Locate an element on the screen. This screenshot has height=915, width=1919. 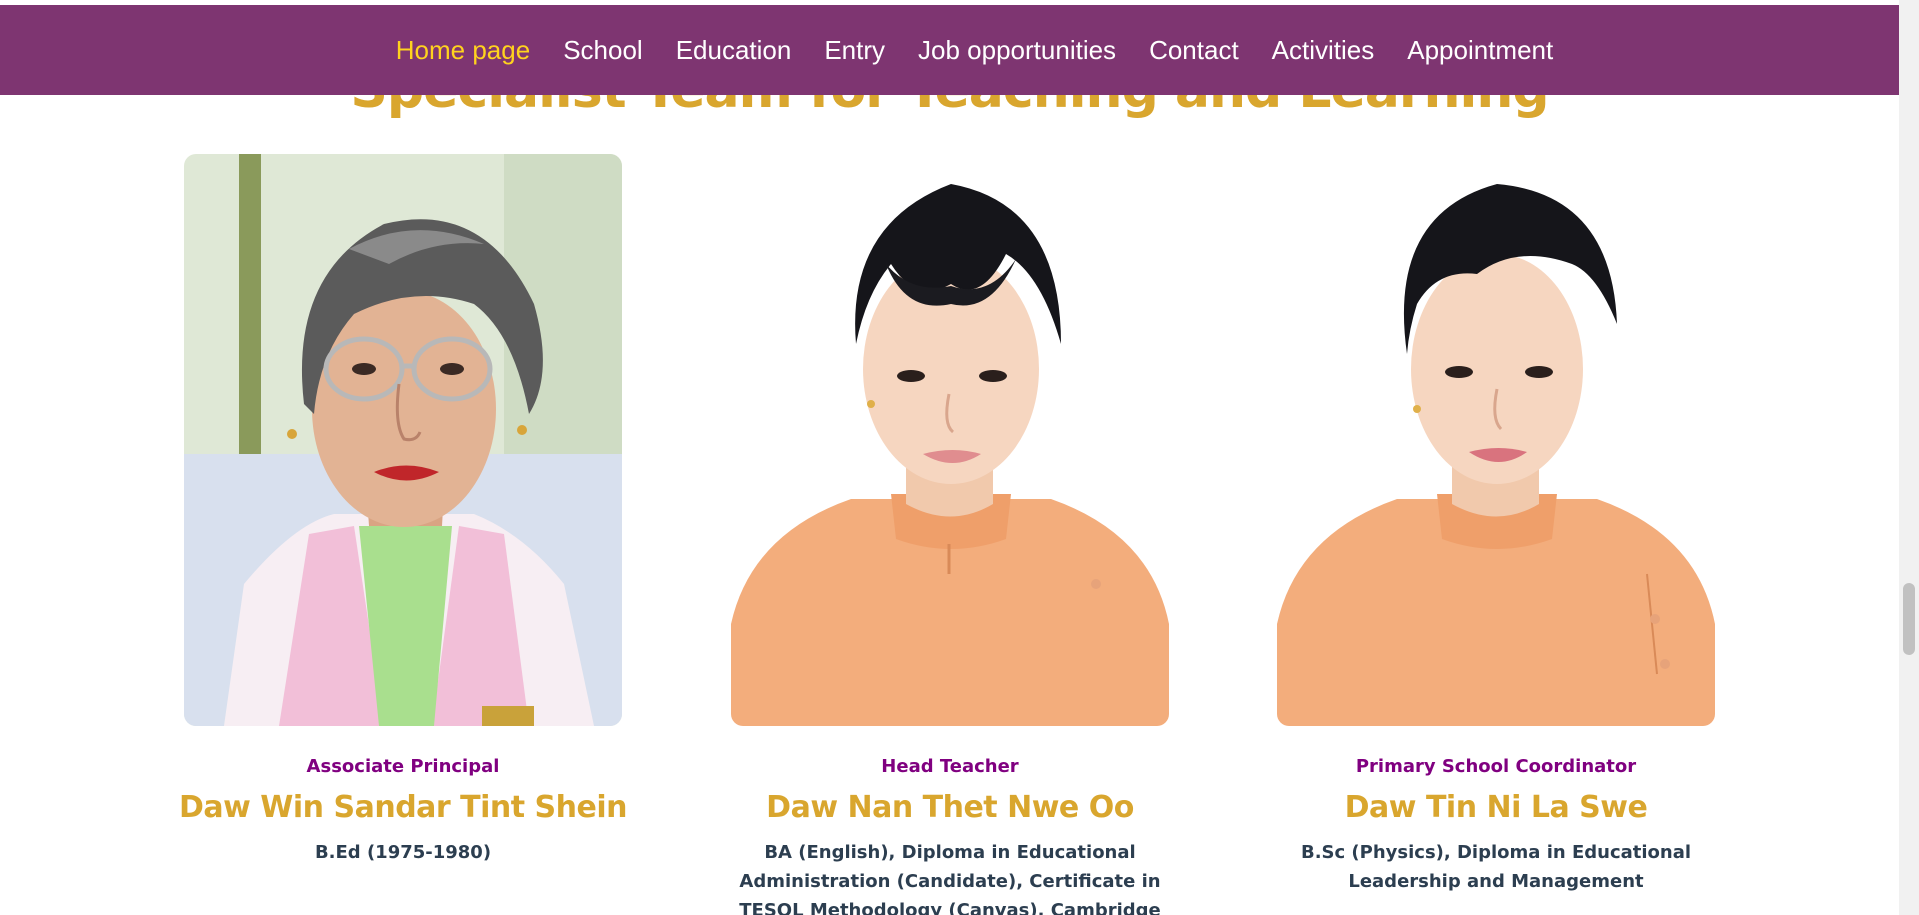
nav-entry: Entry is located at coordinates (854, 50).